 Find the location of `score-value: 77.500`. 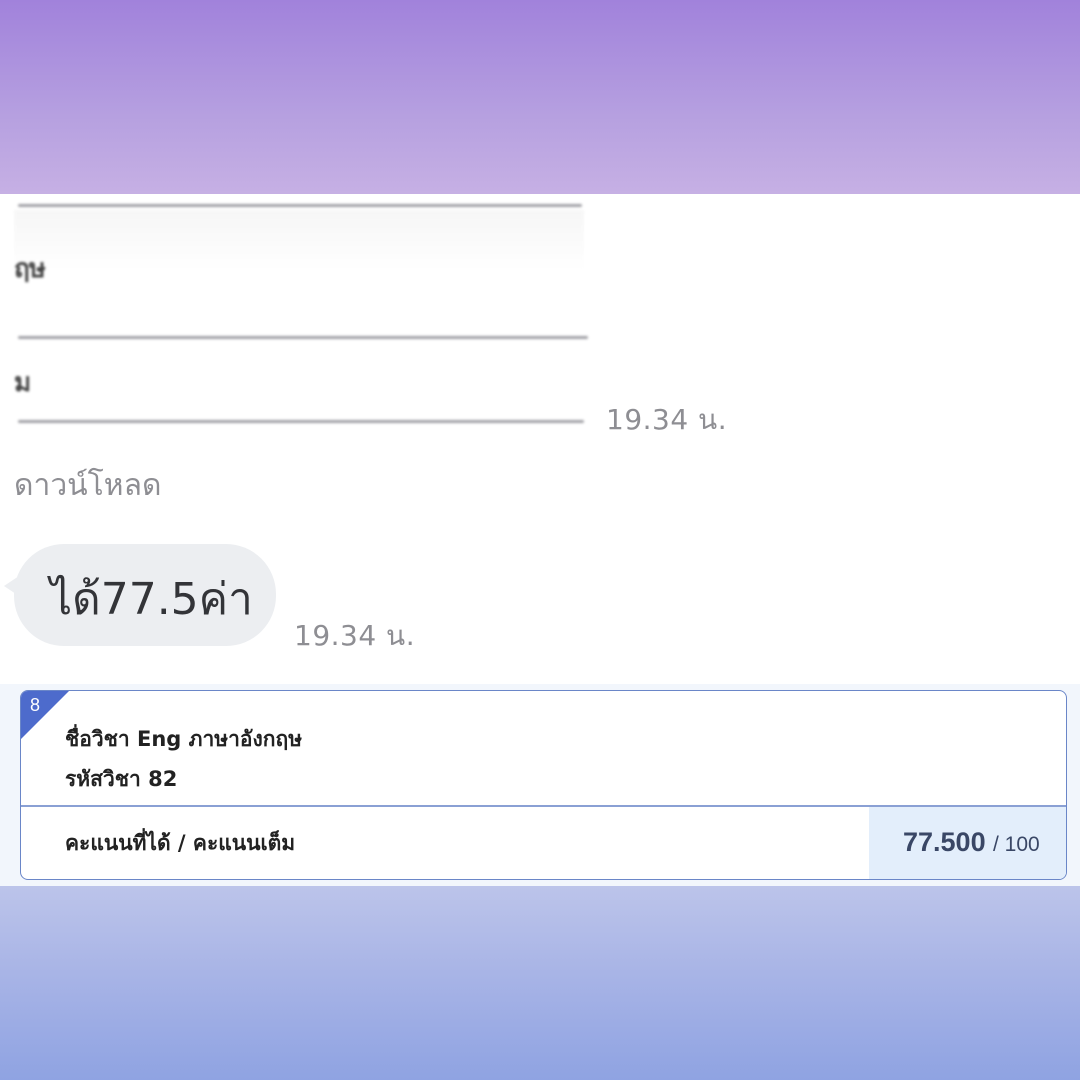

score-value: 77.500 is located at coordinates (944, 842).